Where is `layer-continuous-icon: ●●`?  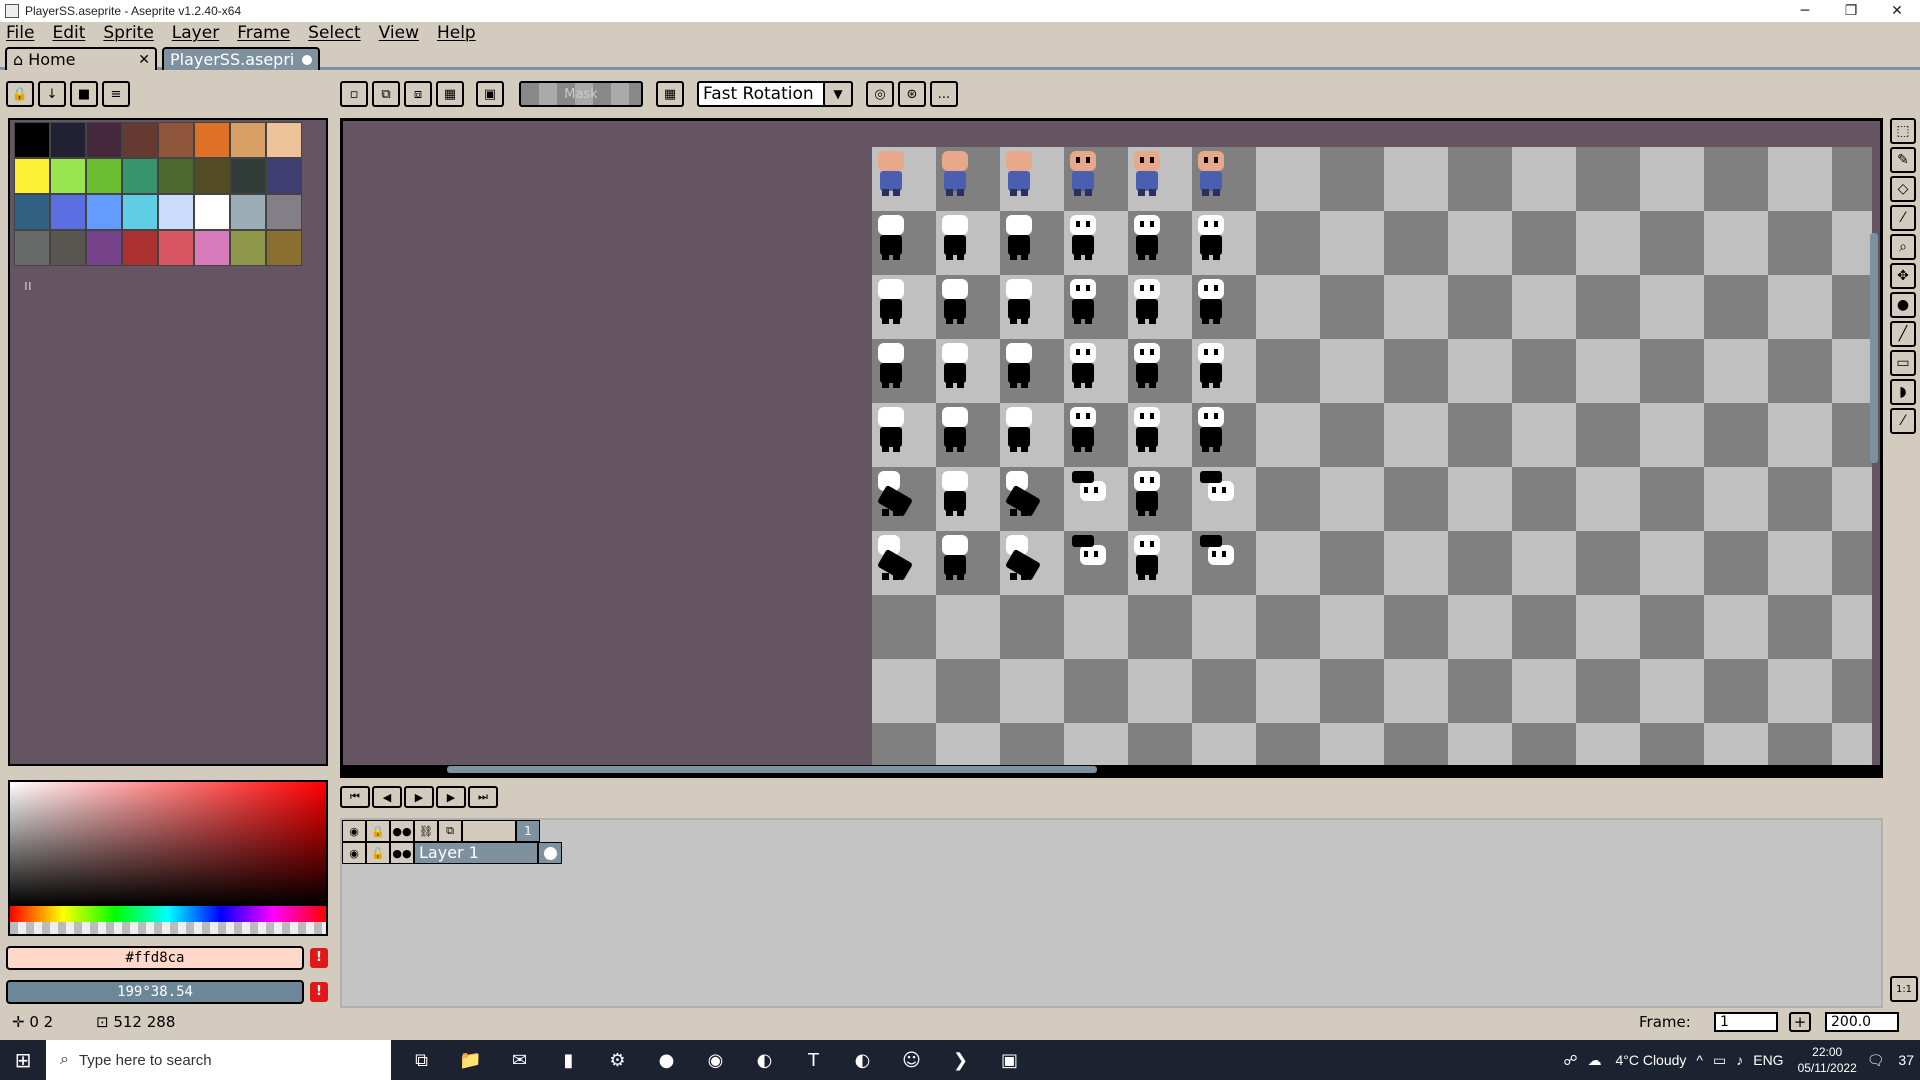
layer-continuous-icon: ●● is located at coordinates (402, 853).